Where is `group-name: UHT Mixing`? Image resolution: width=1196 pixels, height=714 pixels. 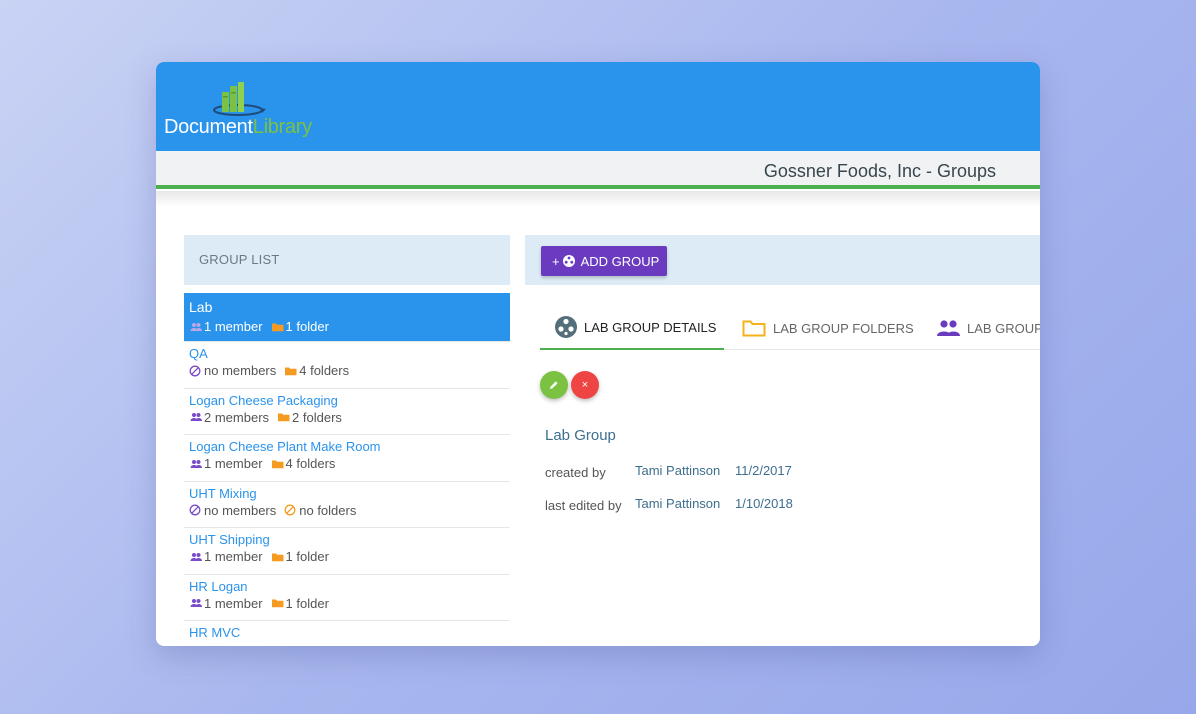 group-name: UHT Mixing is located at coordinates (223, 493).